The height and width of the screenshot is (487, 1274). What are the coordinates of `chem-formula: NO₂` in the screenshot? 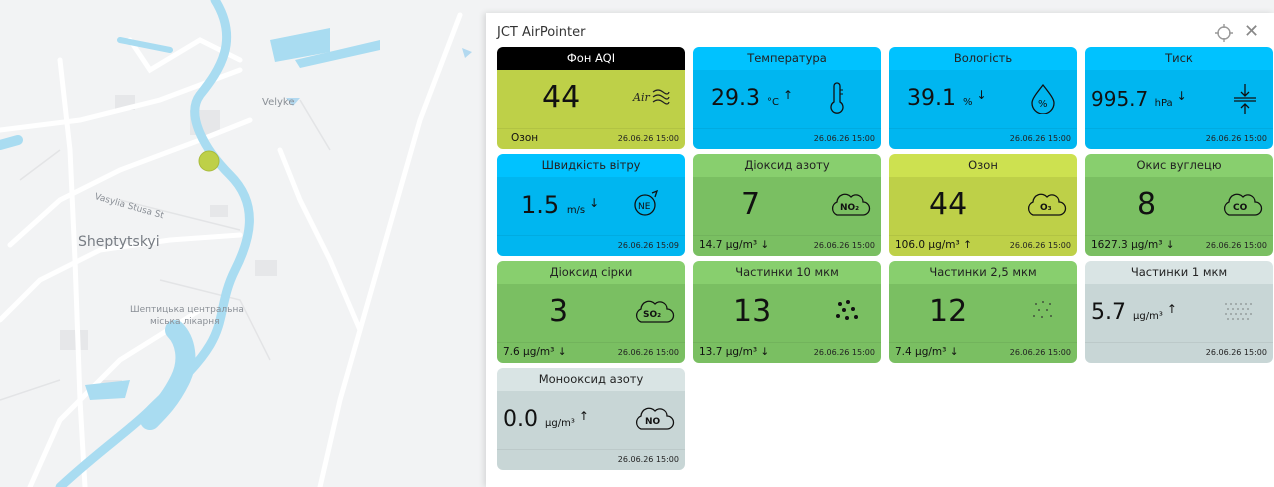 It's located at (849, 208).